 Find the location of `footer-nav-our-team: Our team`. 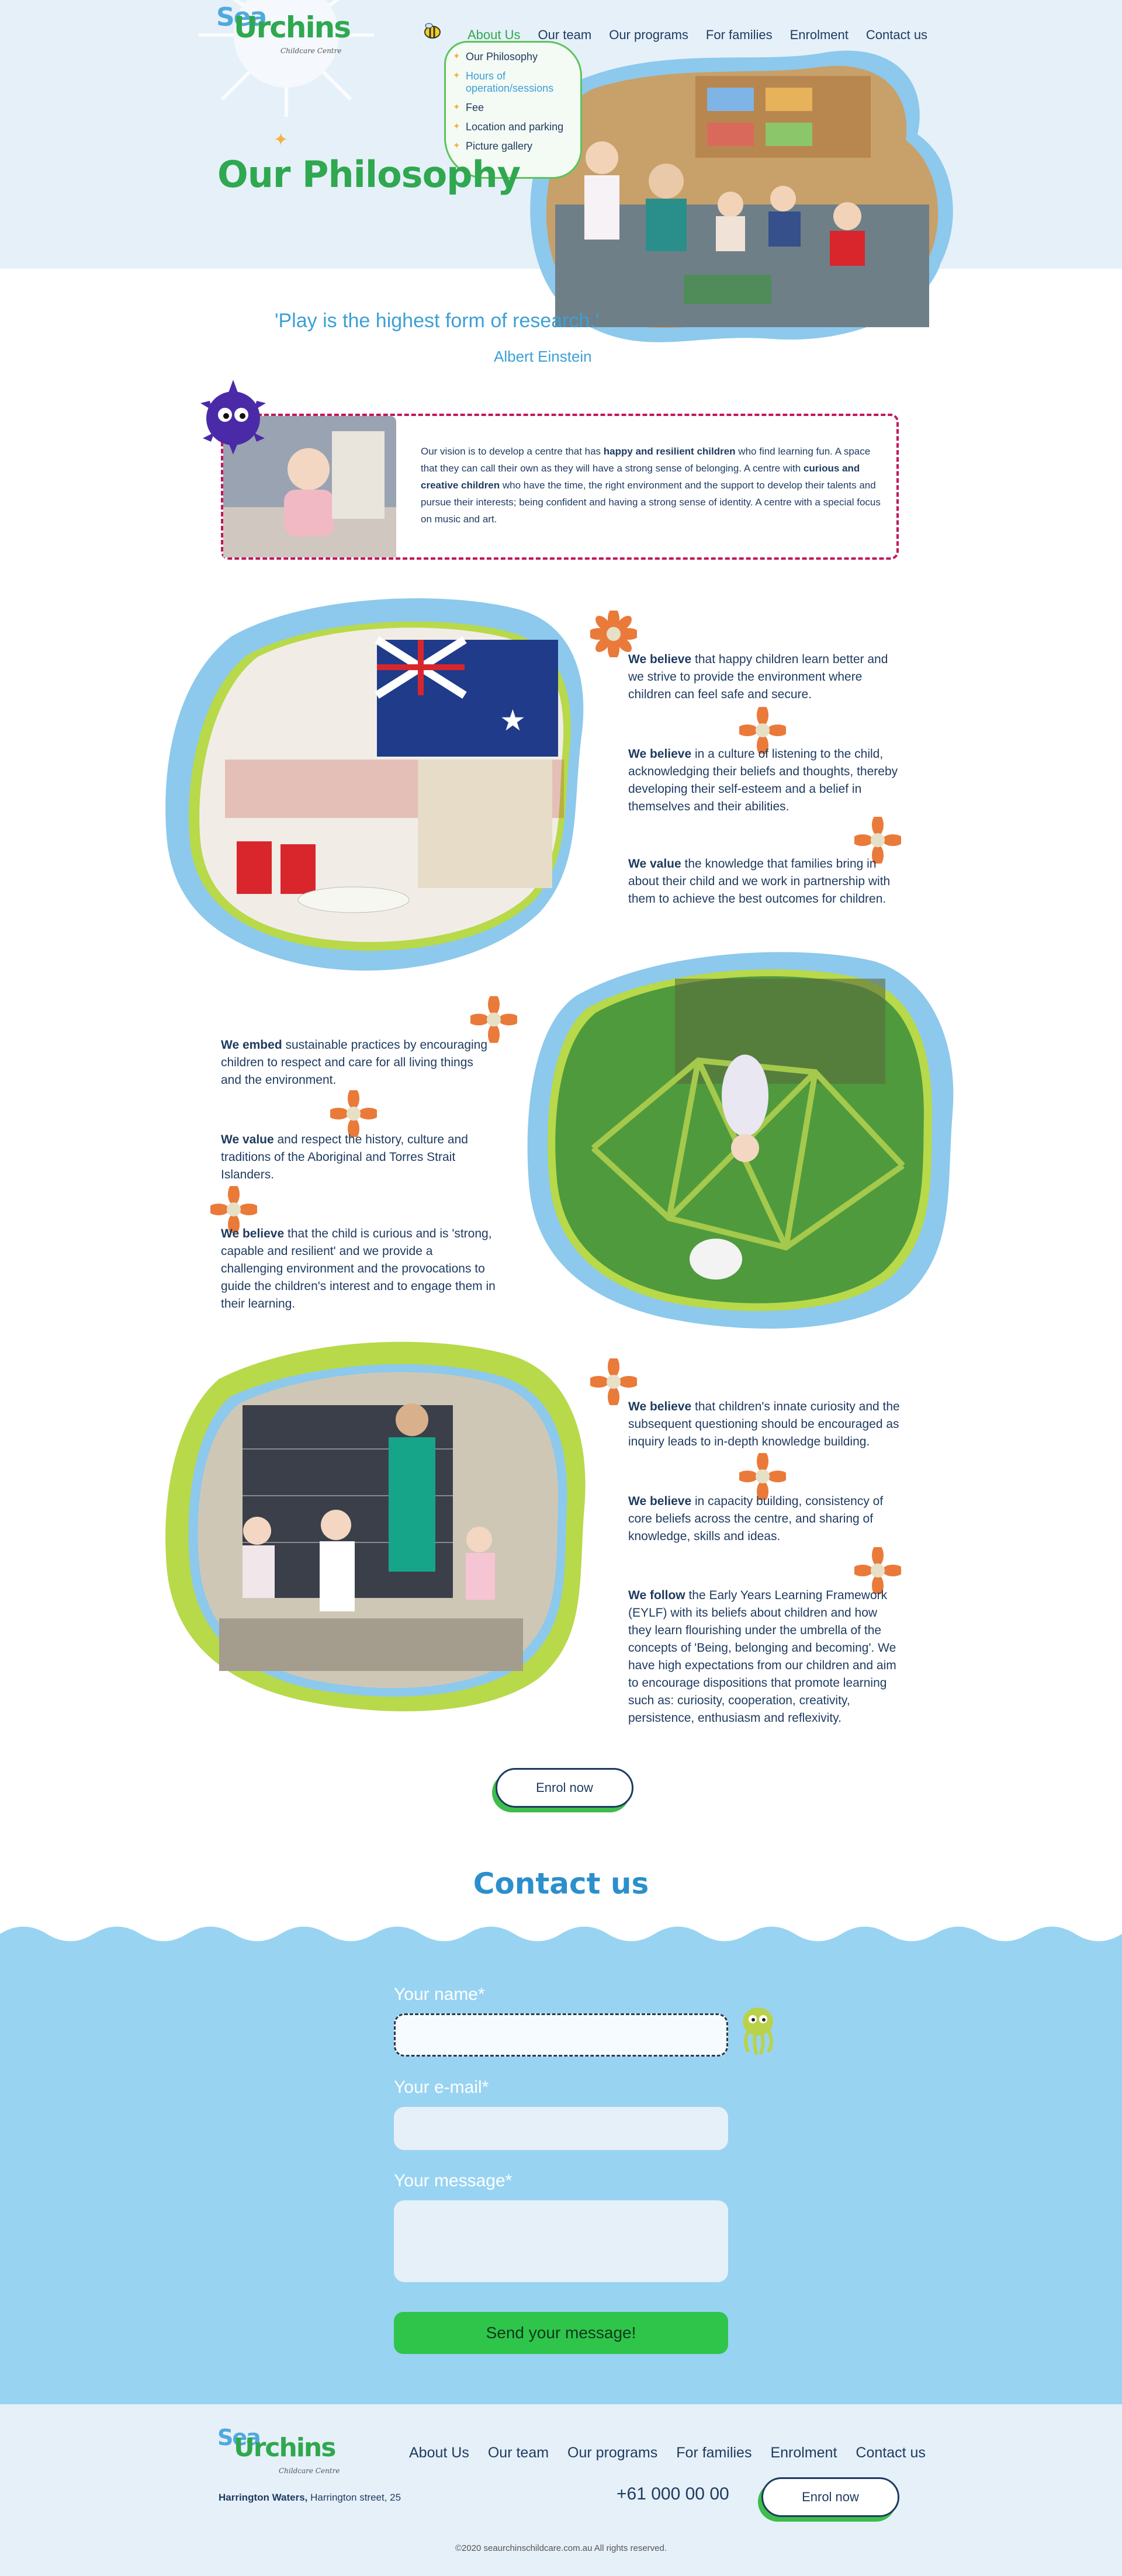

footer-nav-our-team: Our team is located at coordinates (518, 2453).